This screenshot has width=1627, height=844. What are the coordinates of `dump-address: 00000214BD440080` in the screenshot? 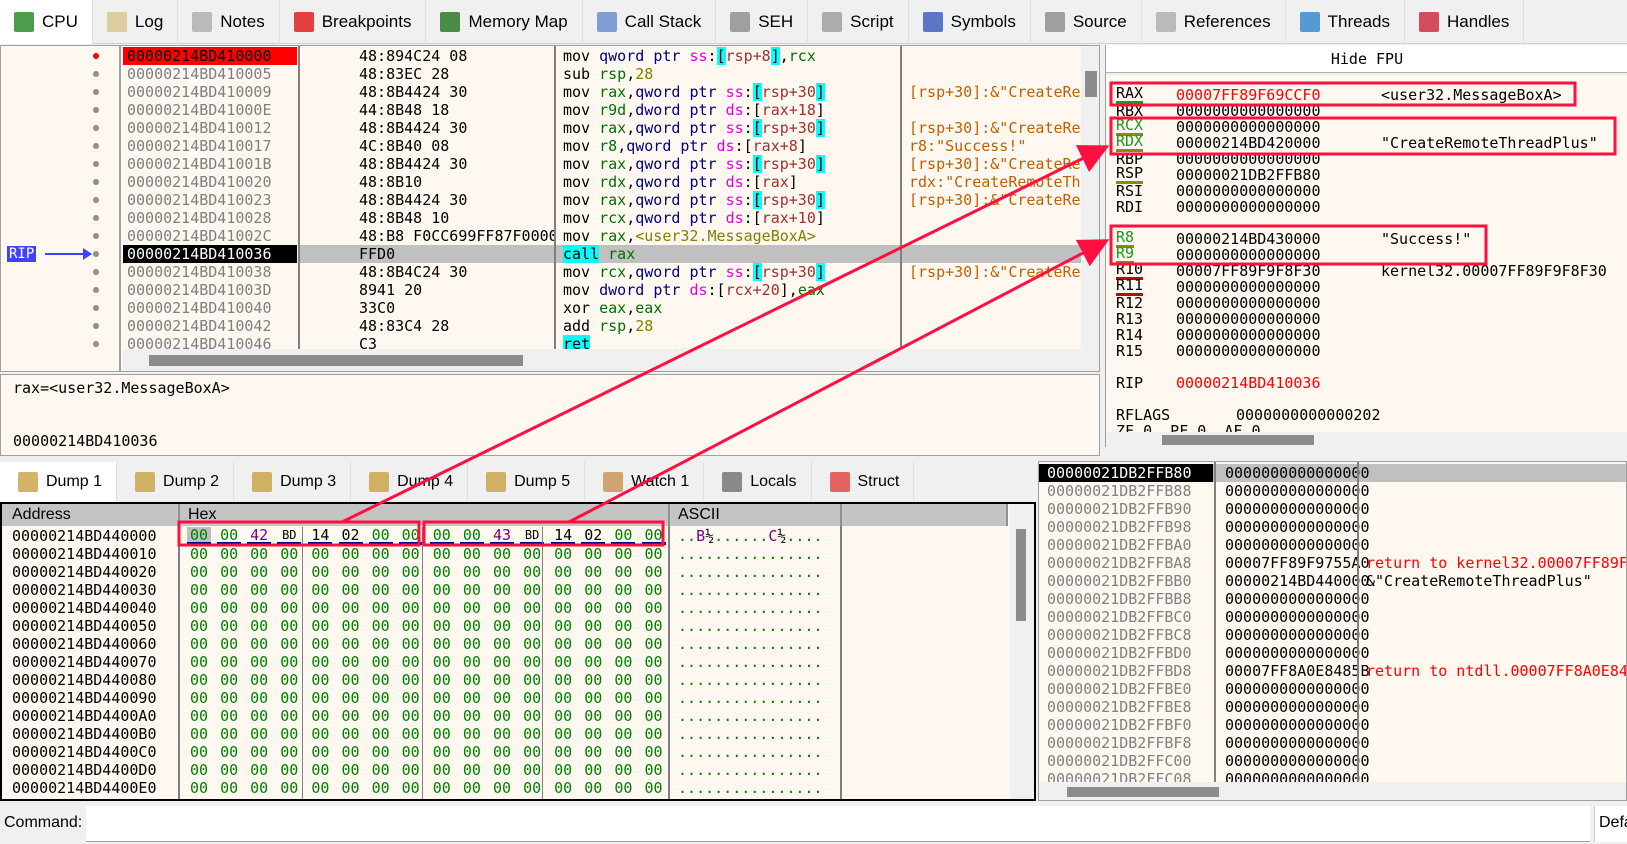 It's located at (84, 680).